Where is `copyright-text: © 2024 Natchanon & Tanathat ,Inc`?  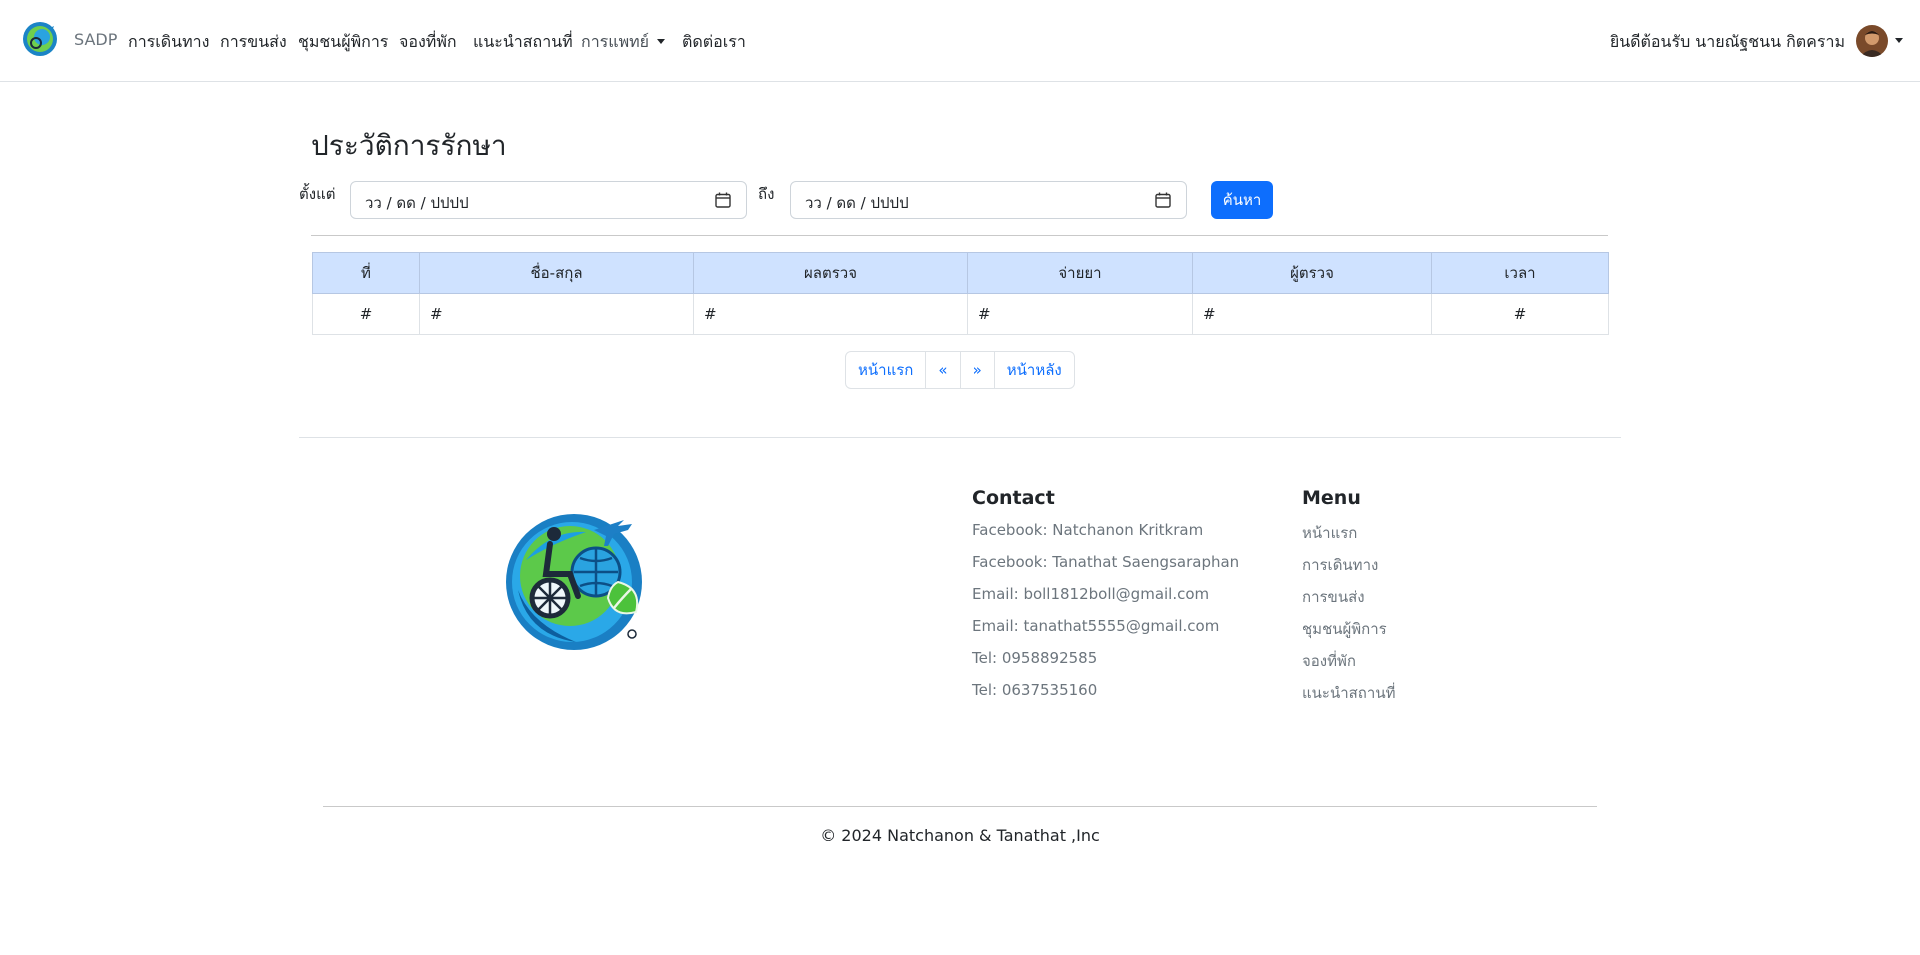 copyright-text: © 2024 Natchanon & Tanathat ,Inc is located at coordinates (960, 835).